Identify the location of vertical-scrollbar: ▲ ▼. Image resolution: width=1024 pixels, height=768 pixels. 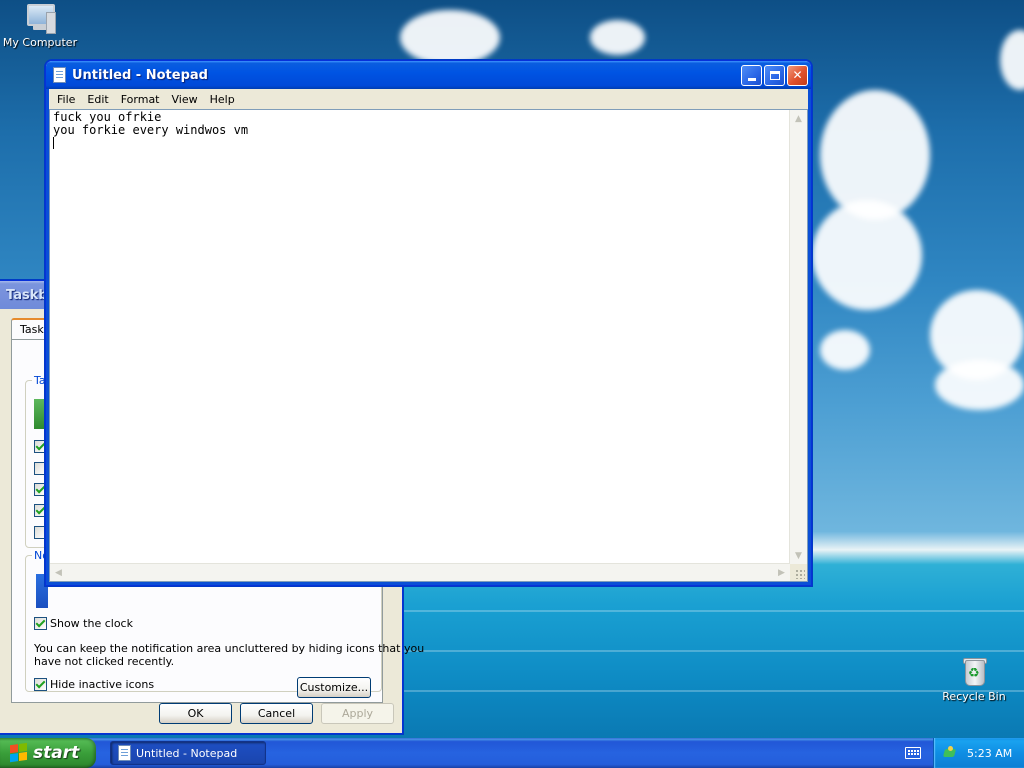
(798, 337).